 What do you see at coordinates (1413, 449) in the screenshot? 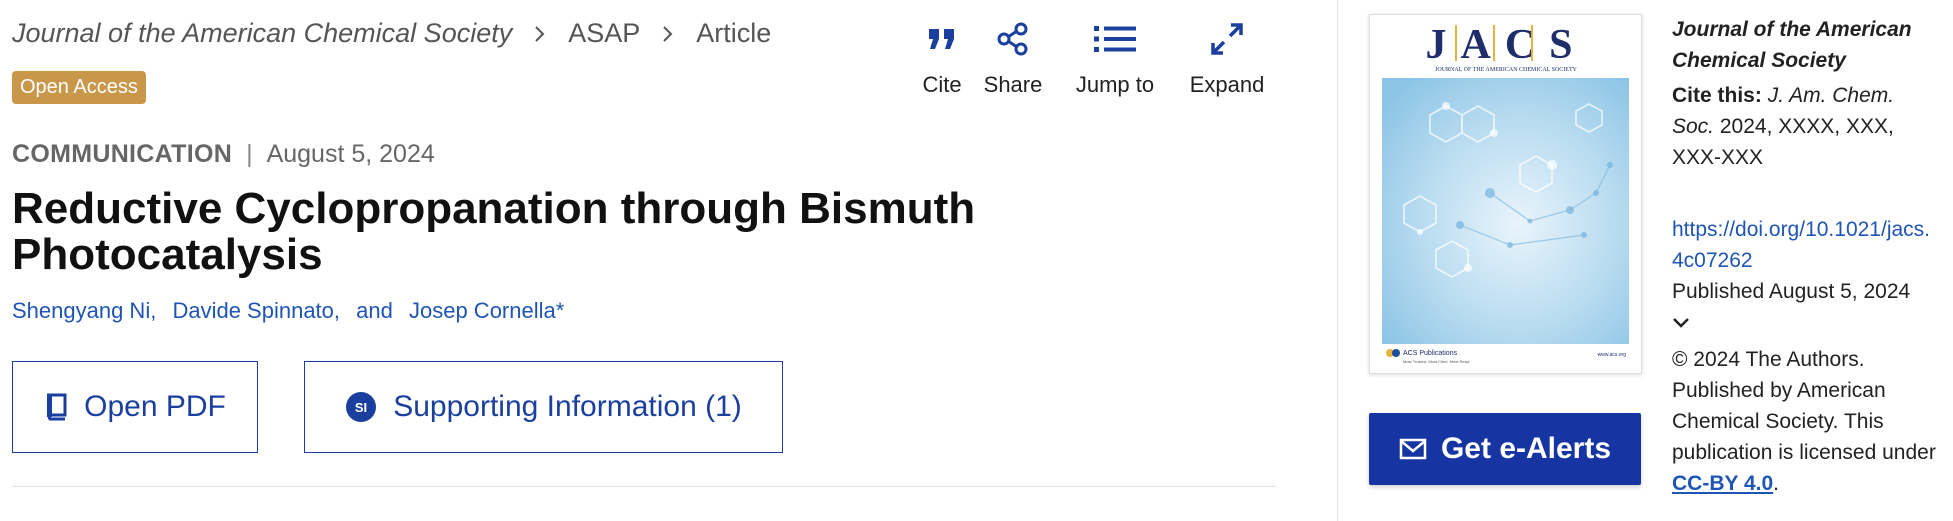
I see `envelope-icon` at bounding box center [1413, 449].